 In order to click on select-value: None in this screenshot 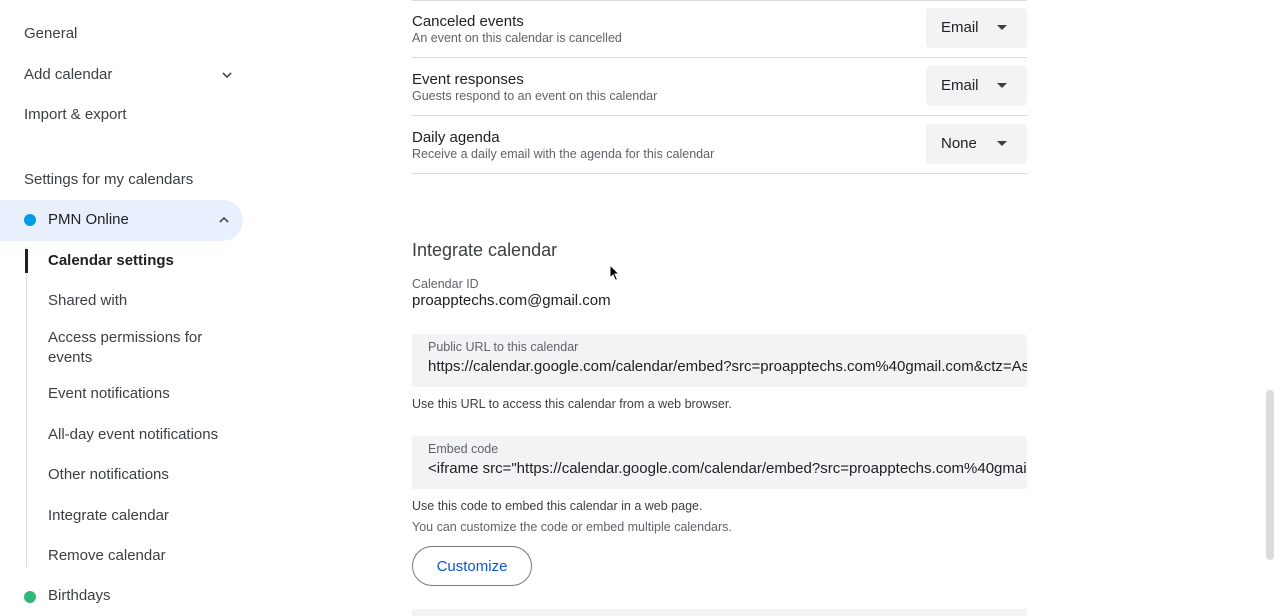, I will do `click(959, 143)`.